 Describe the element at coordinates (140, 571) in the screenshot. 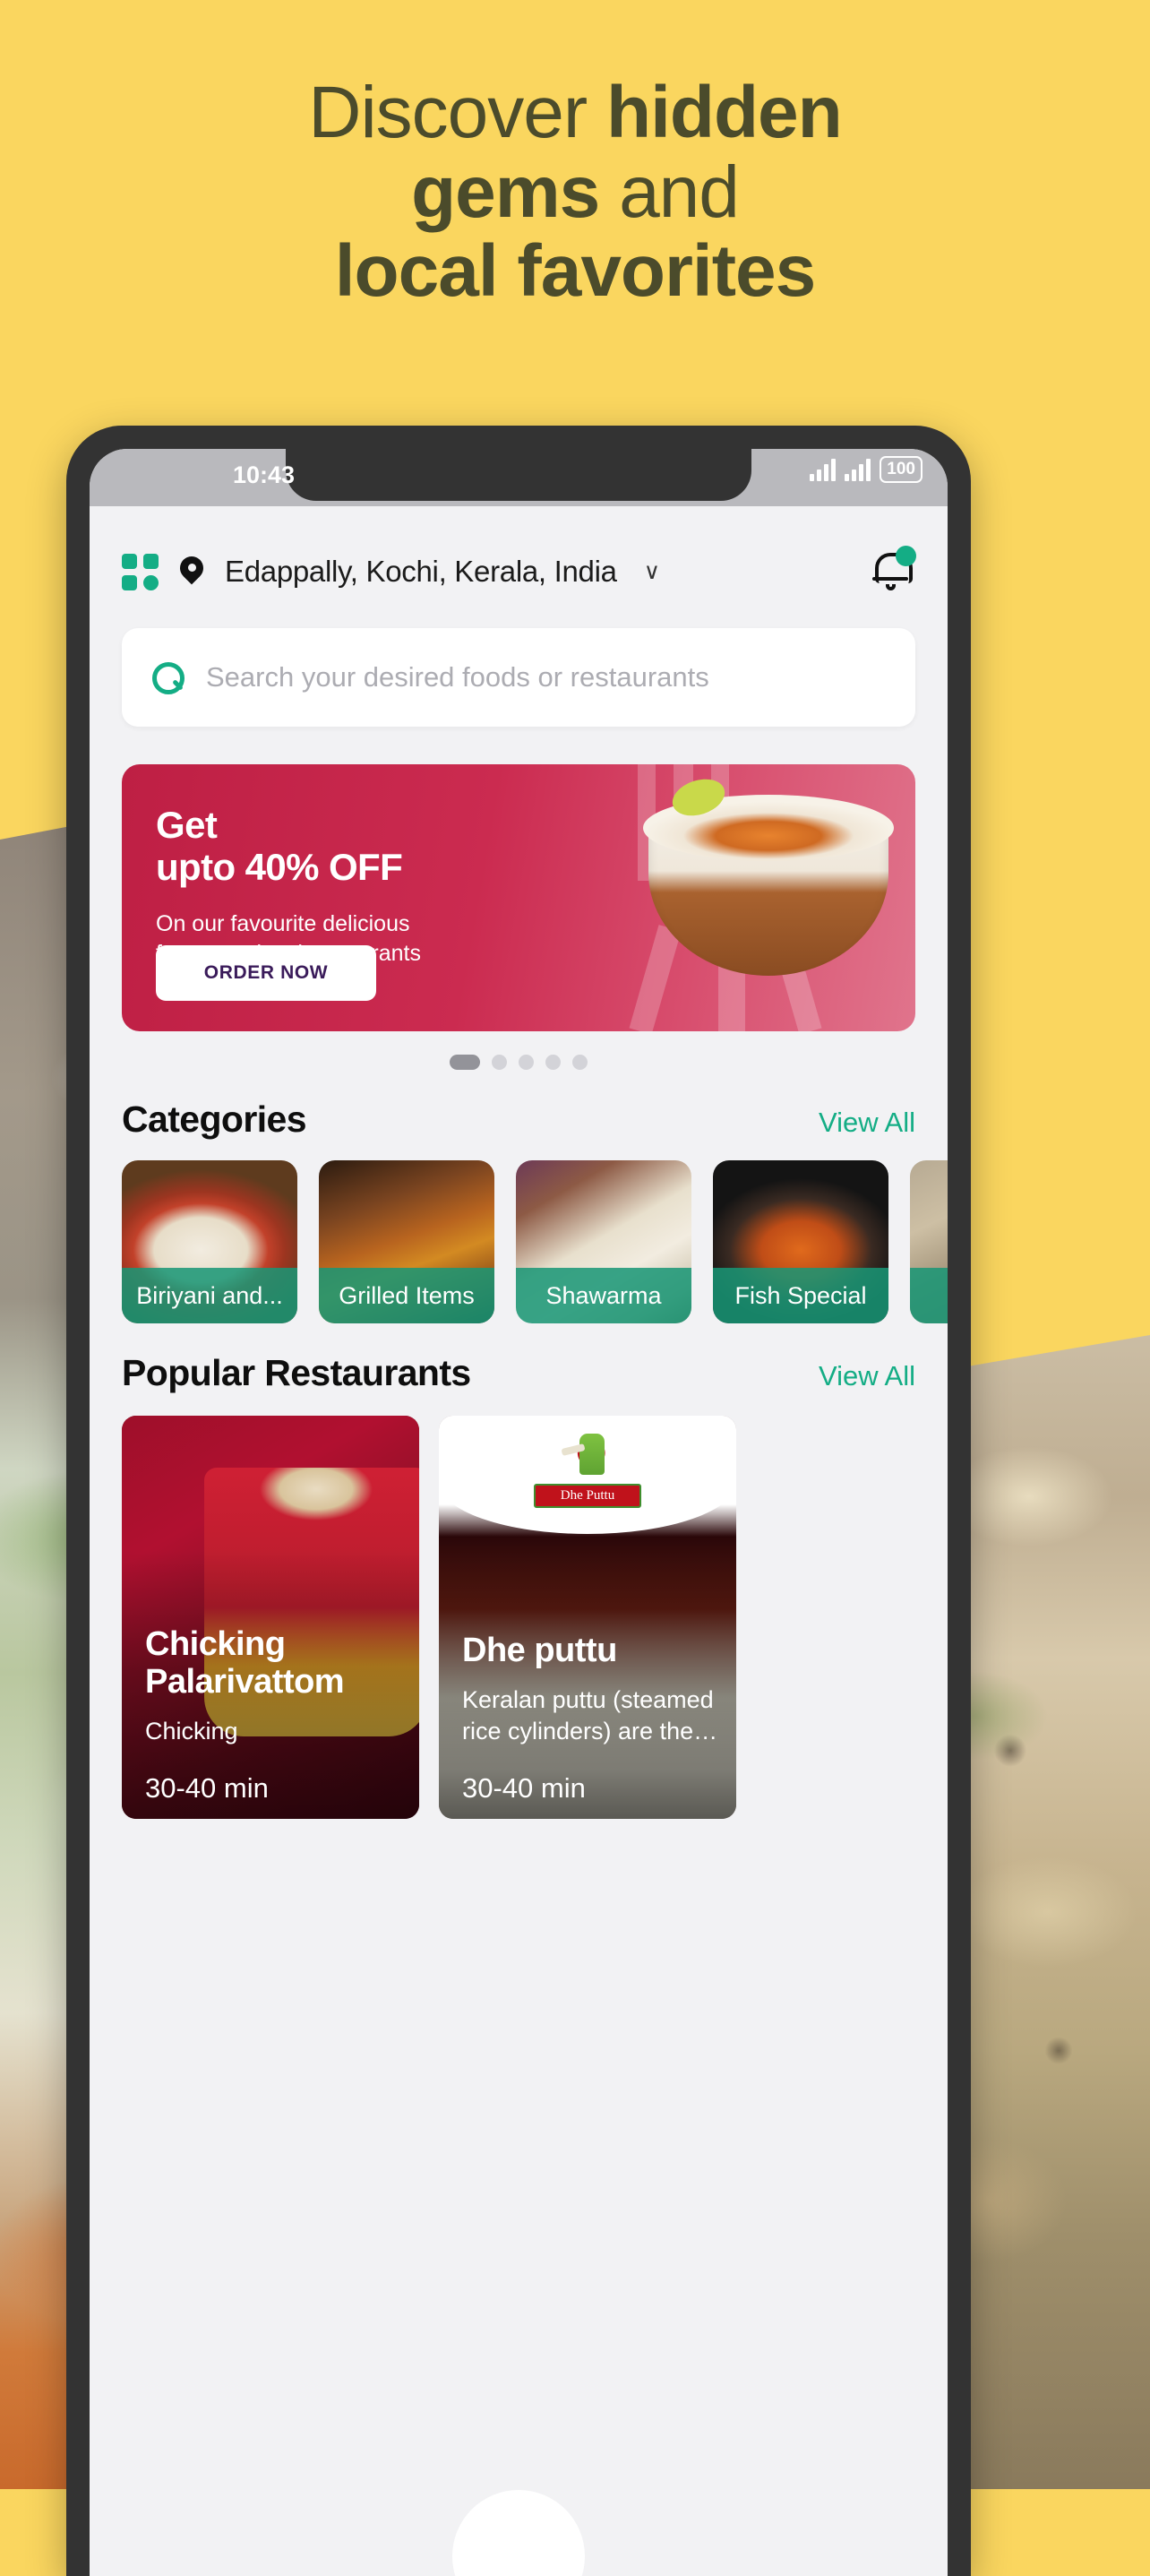

I see `grid-menu-icon` at that location.